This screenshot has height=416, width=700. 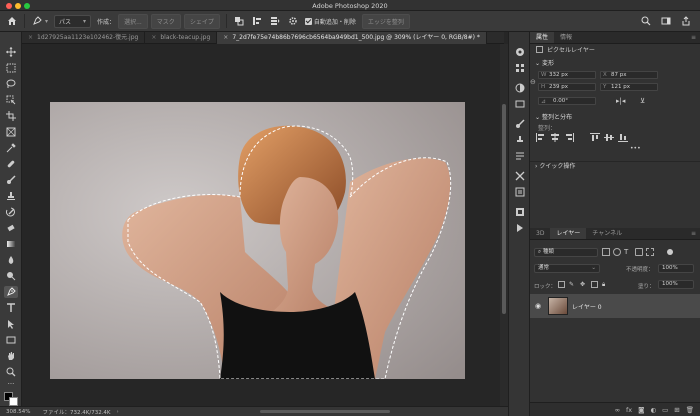 What do you see at coordinates (11, 132) in the screenshot?
I see `frame-tool-icon` at bounding box center [11, 132].